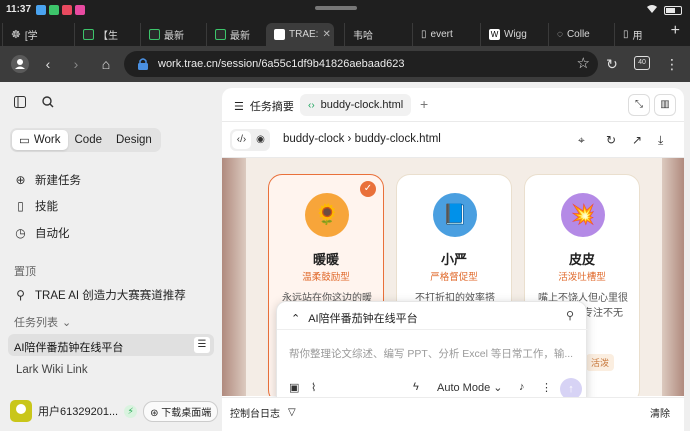  Describe the element at coordinates (47, 140) in the screenshot. I see `mode-label: Work` at that location.